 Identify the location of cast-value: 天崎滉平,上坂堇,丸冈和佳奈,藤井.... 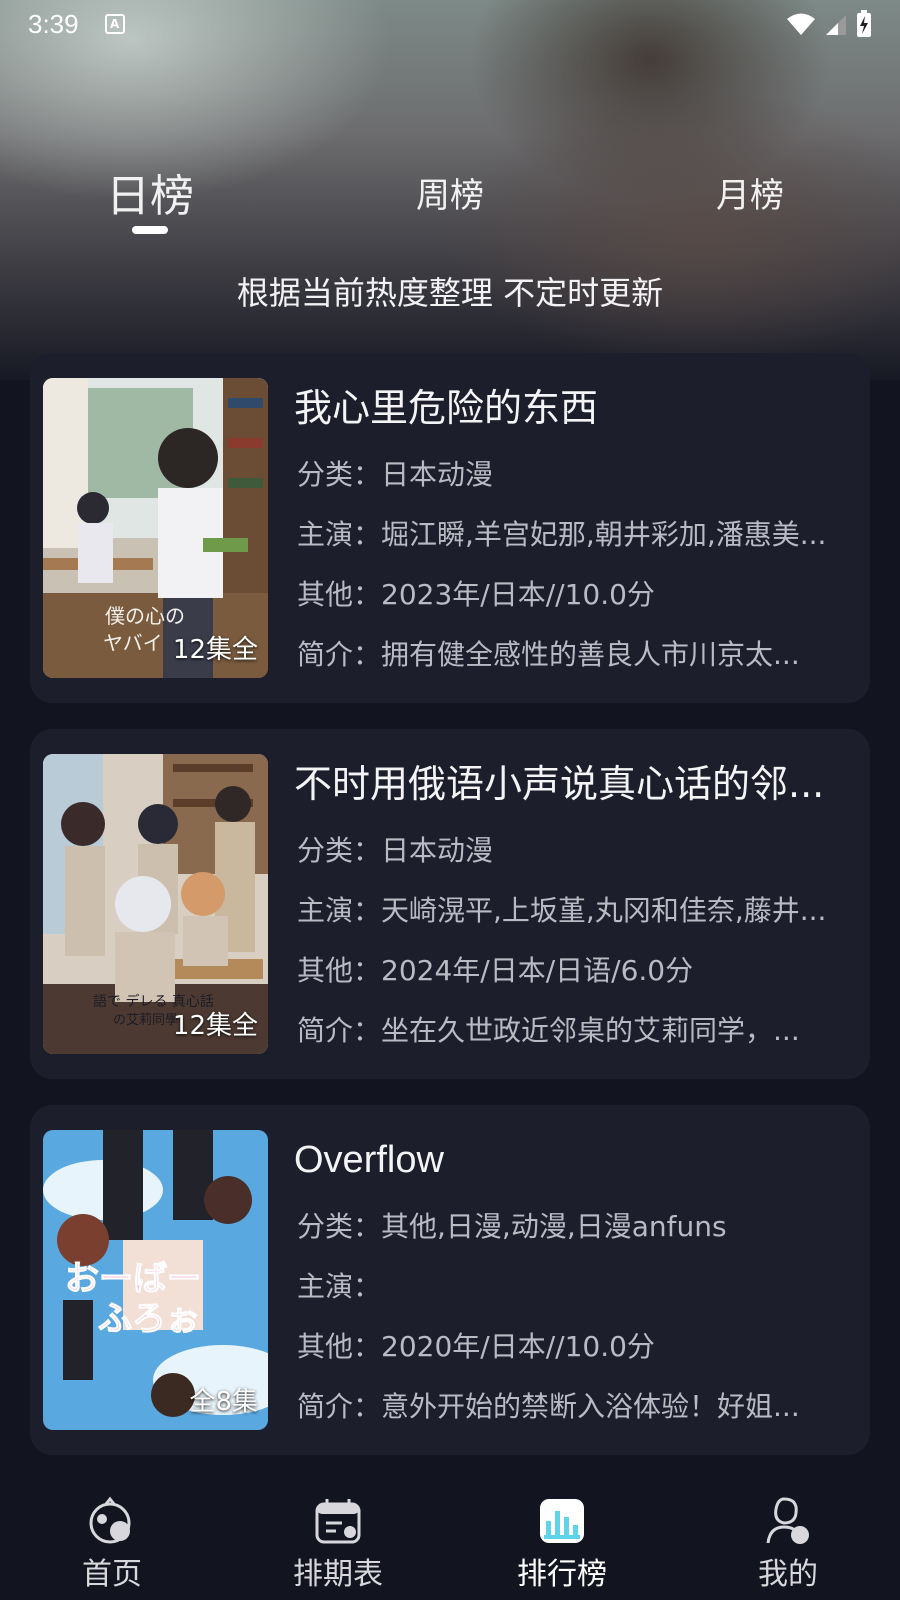
(604, 910).